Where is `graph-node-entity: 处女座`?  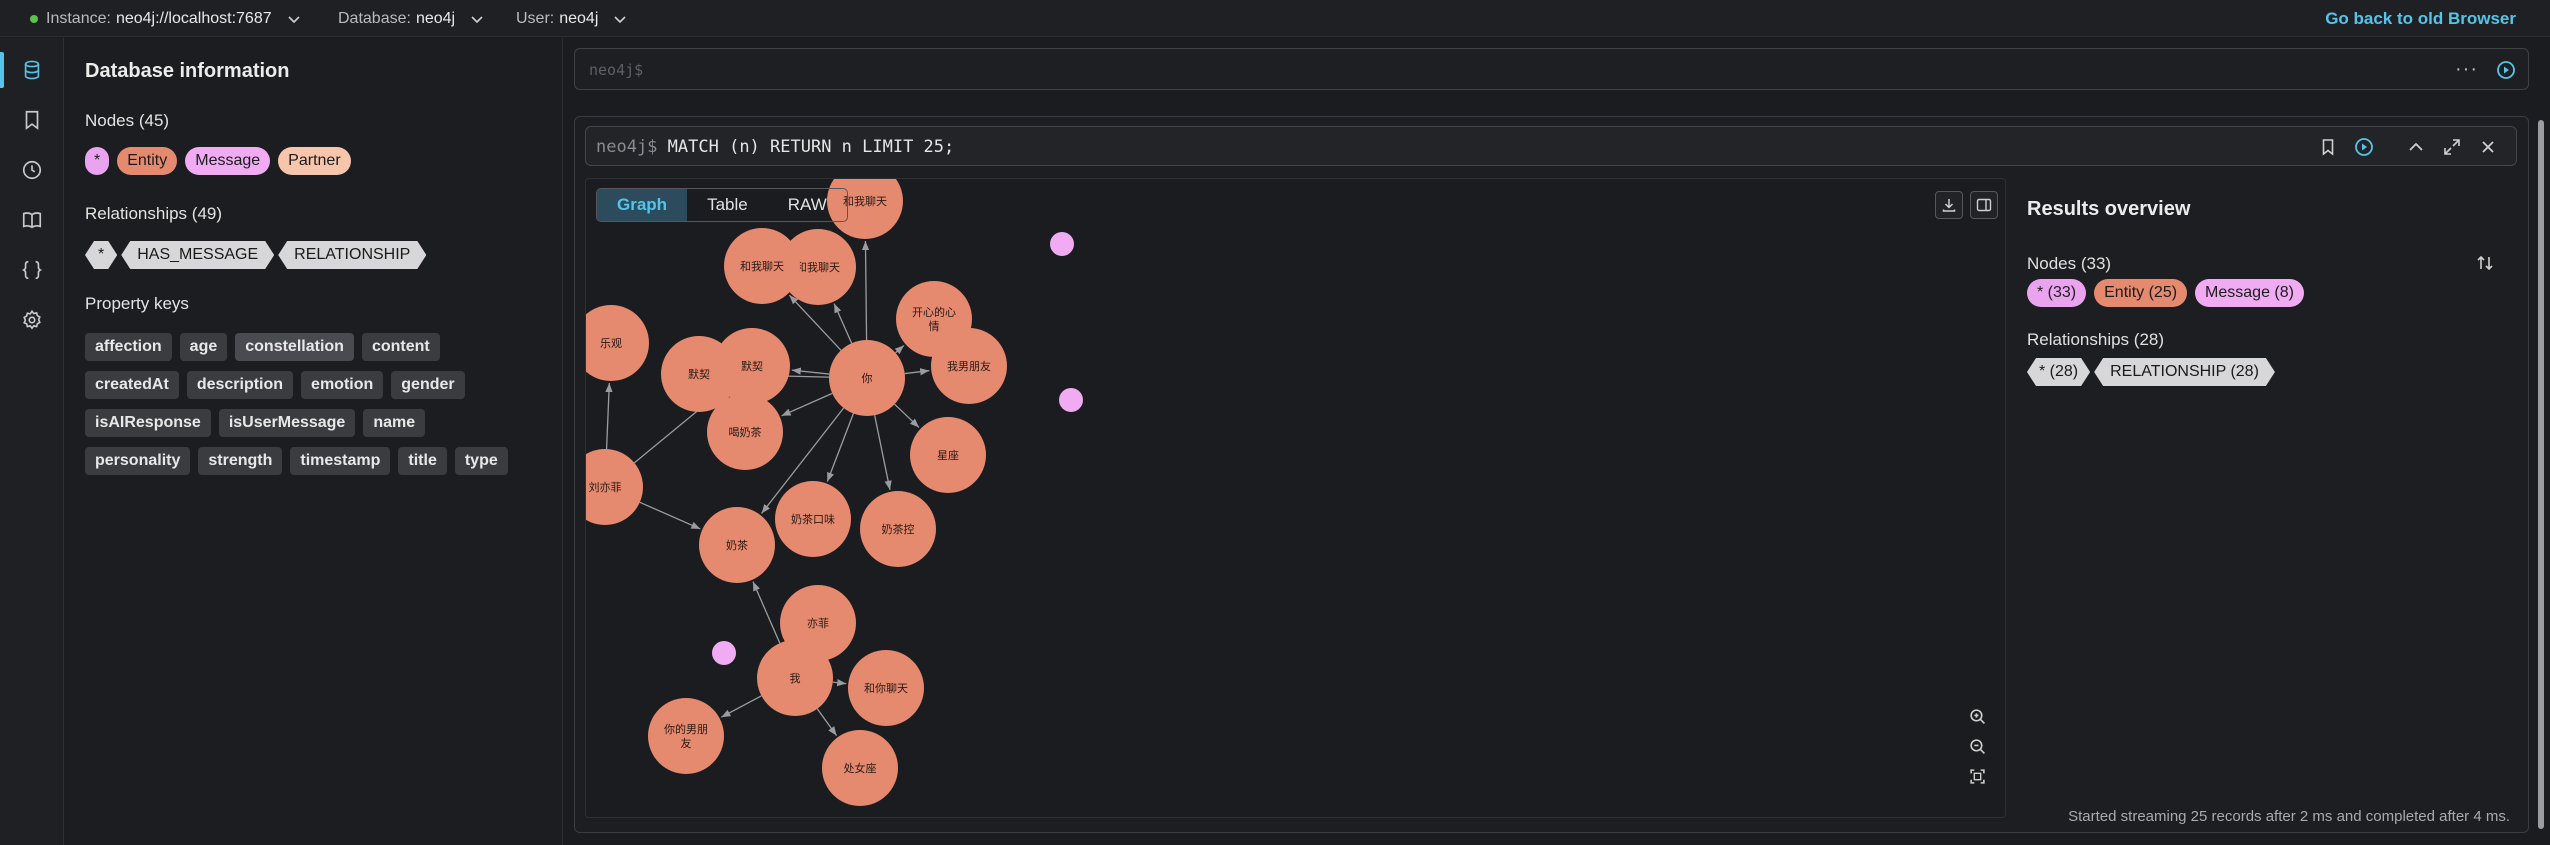
graph-node-entity: 处女座 is located at coordinates (860, 768).